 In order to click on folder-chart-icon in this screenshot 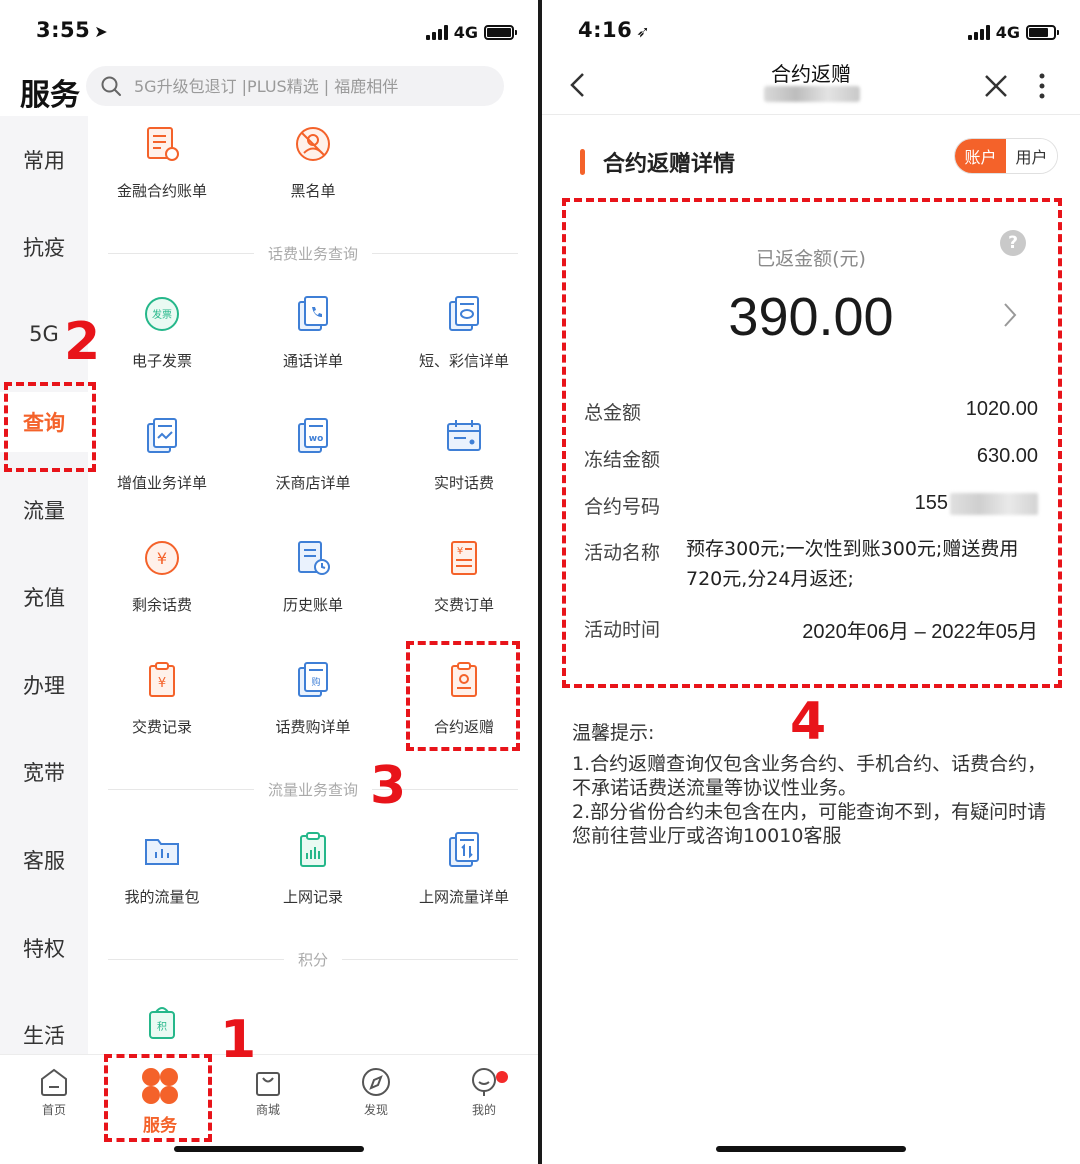, I will do `click(162, 850)`.